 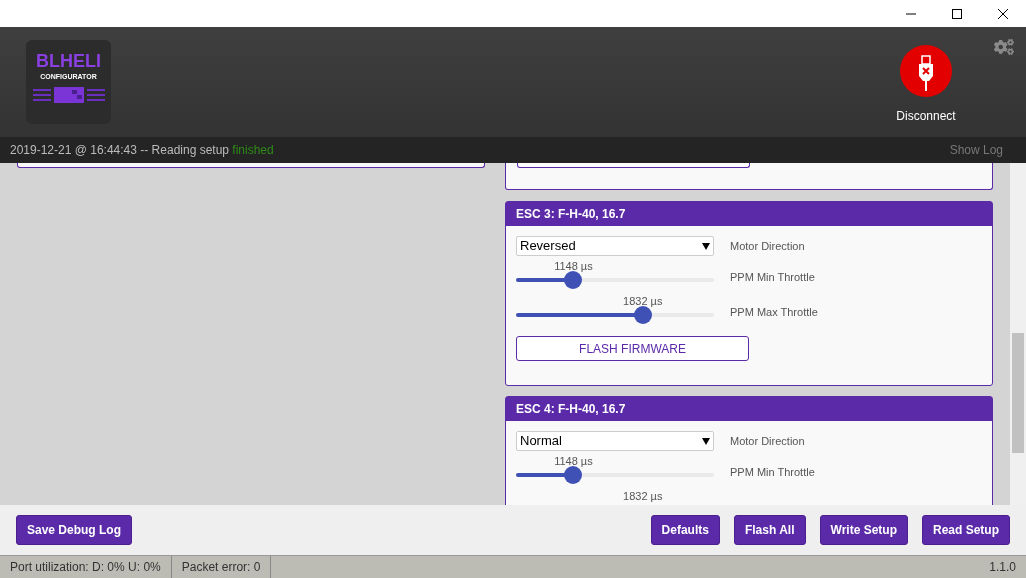 What do you see at coordinates (633, 165) in the screenshot?
I see `button-outline` at bounding box center [633, 165].